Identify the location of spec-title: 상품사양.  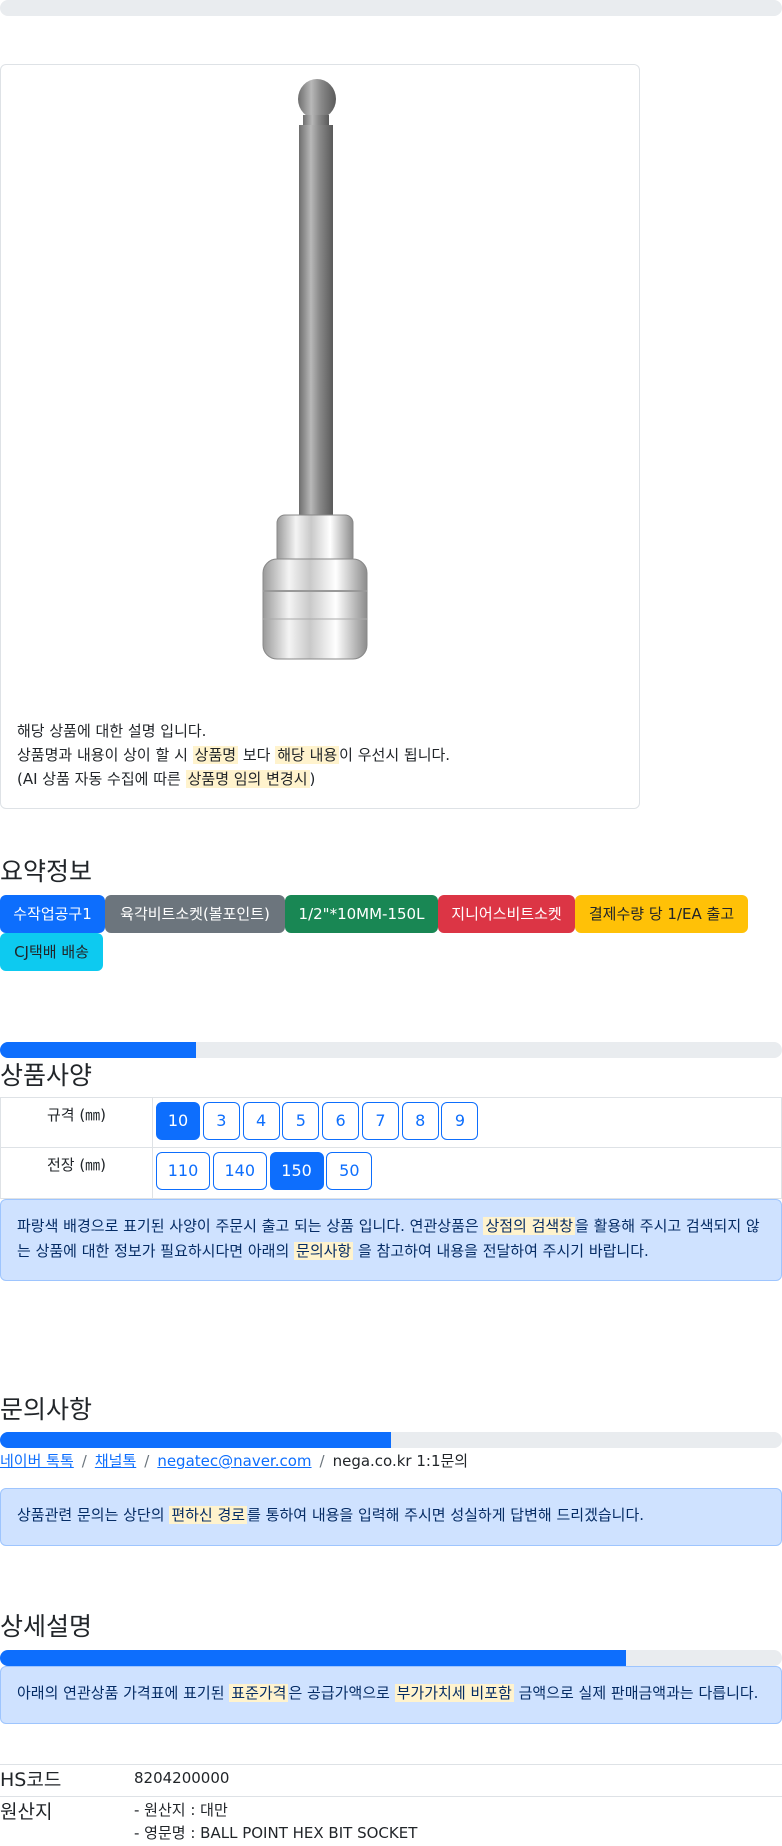
(46, 1075).